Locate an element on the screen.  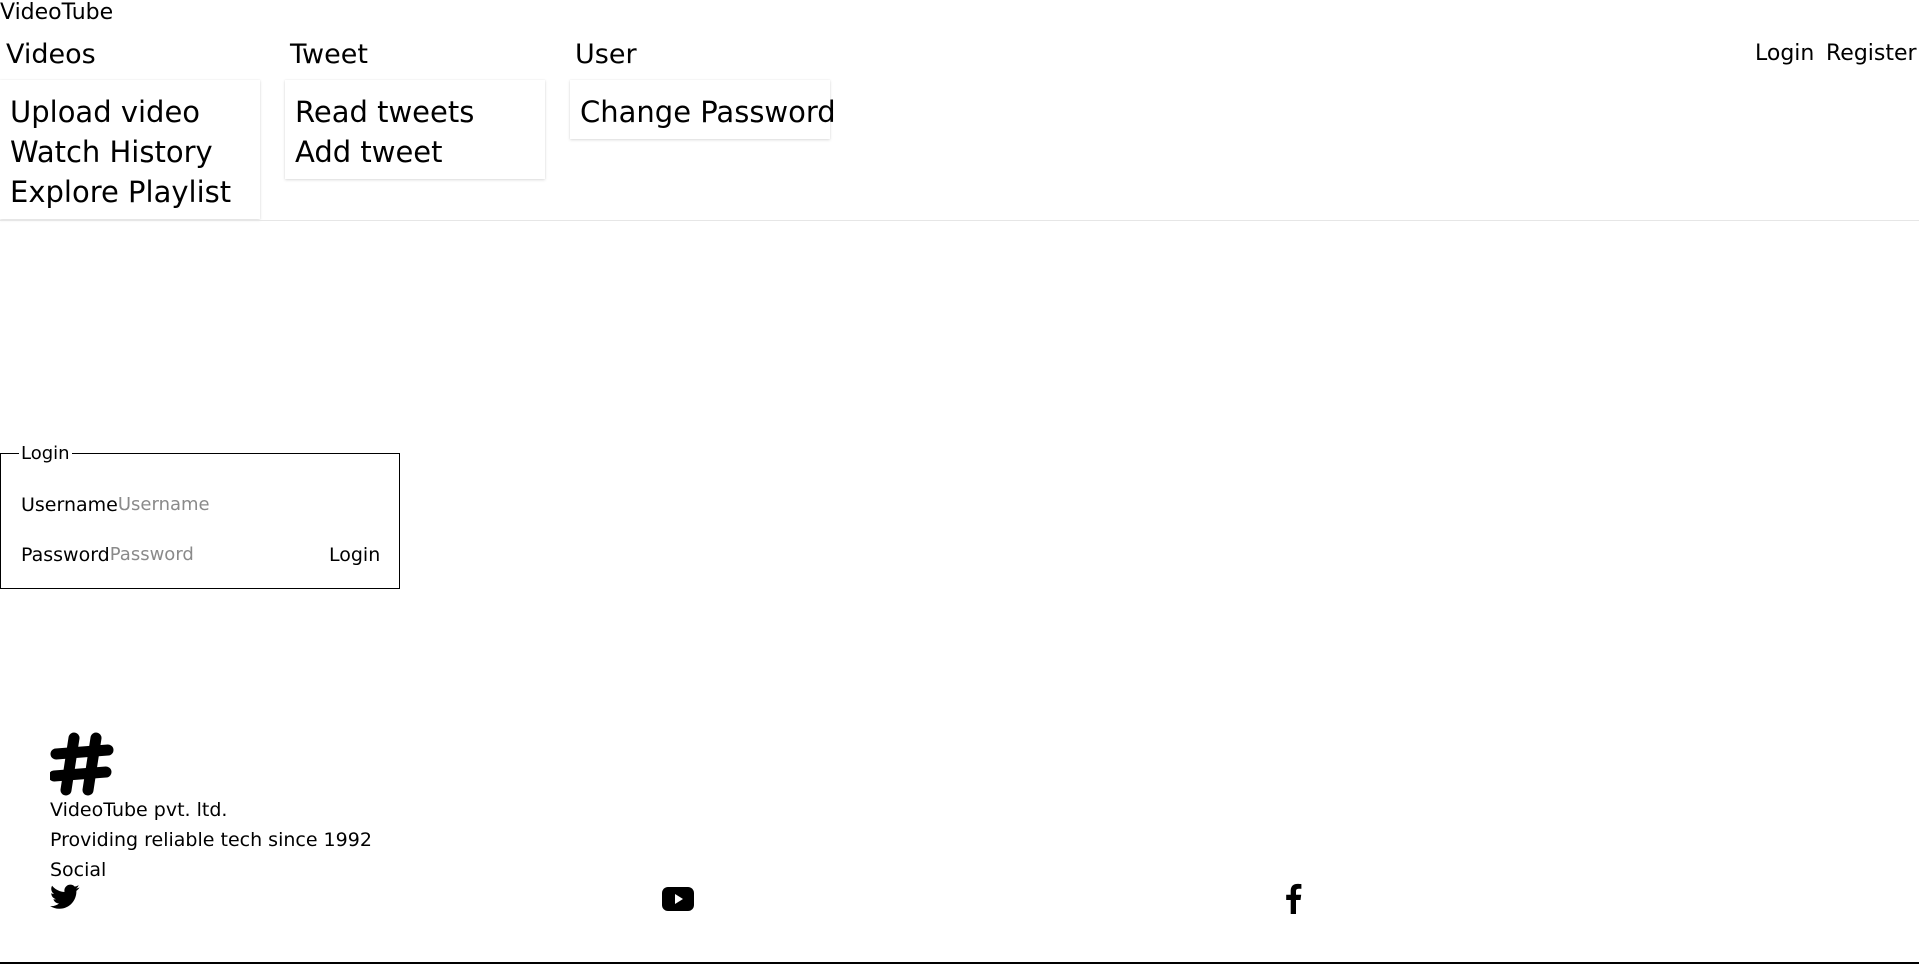
menu-tweet: Tweet is located at coordinates (329, 55).